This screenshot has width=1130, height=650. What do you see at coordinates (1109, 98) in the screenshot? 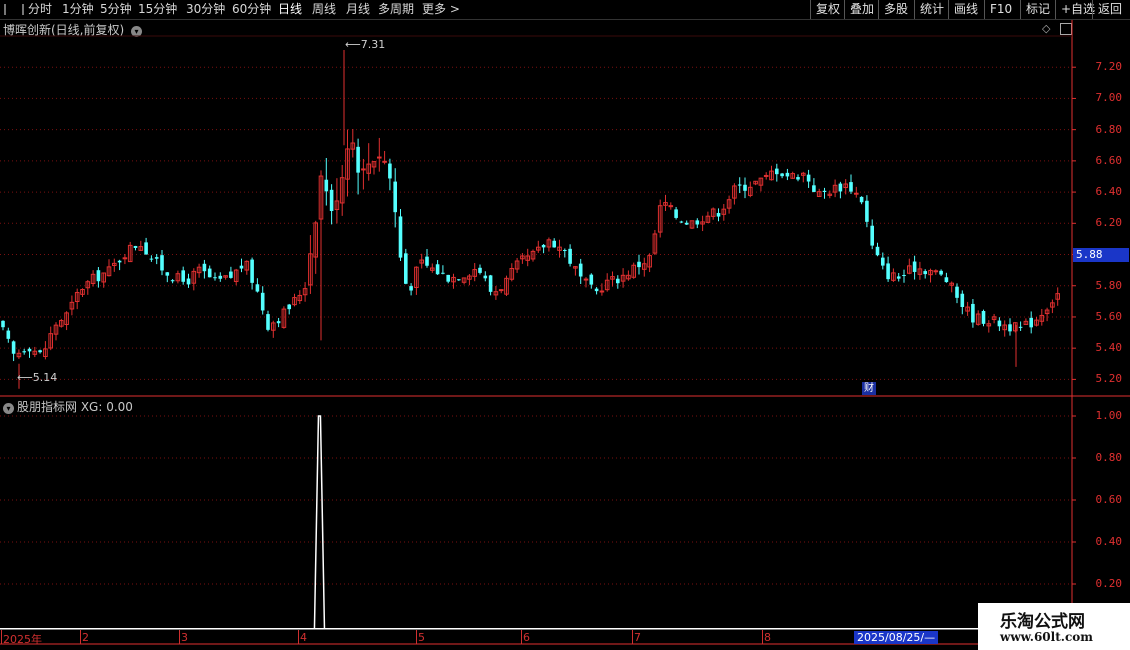
I see `price-axis-label: 7.00` at bounding box center [1109, 98].